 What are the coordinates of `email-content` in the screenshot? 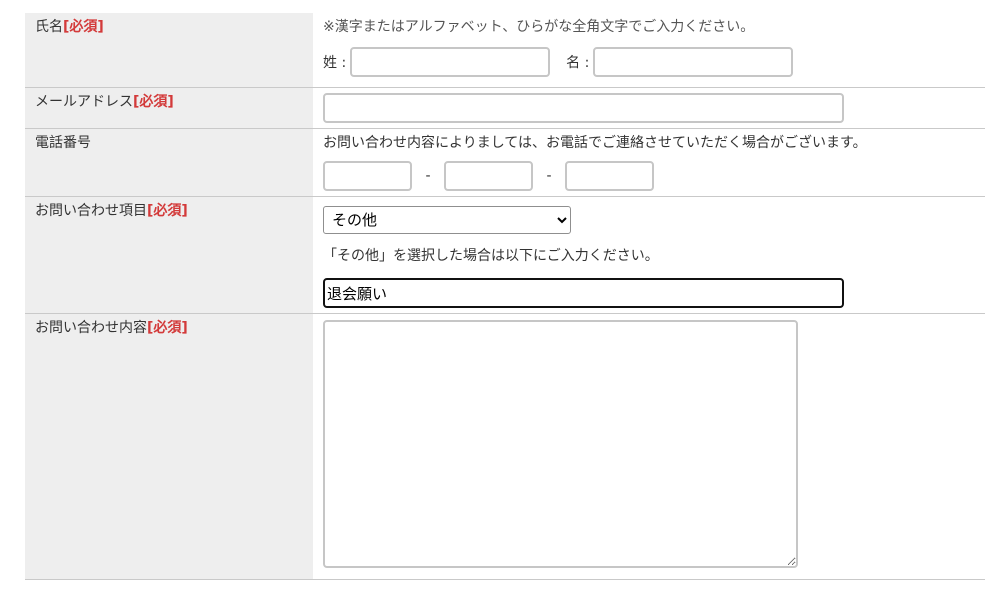 It's located at (649, 108).